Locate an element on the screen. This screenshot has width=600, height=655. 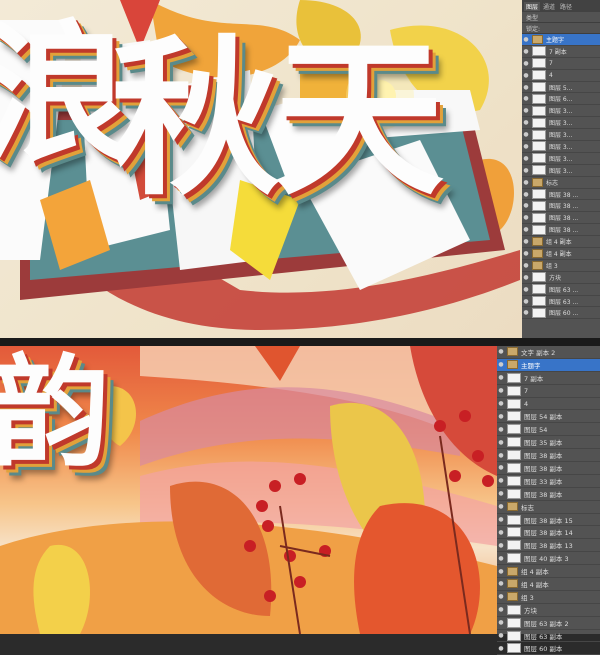
layer-group-row: ● 文字 副本 2 is located at coordinates (548, 352).